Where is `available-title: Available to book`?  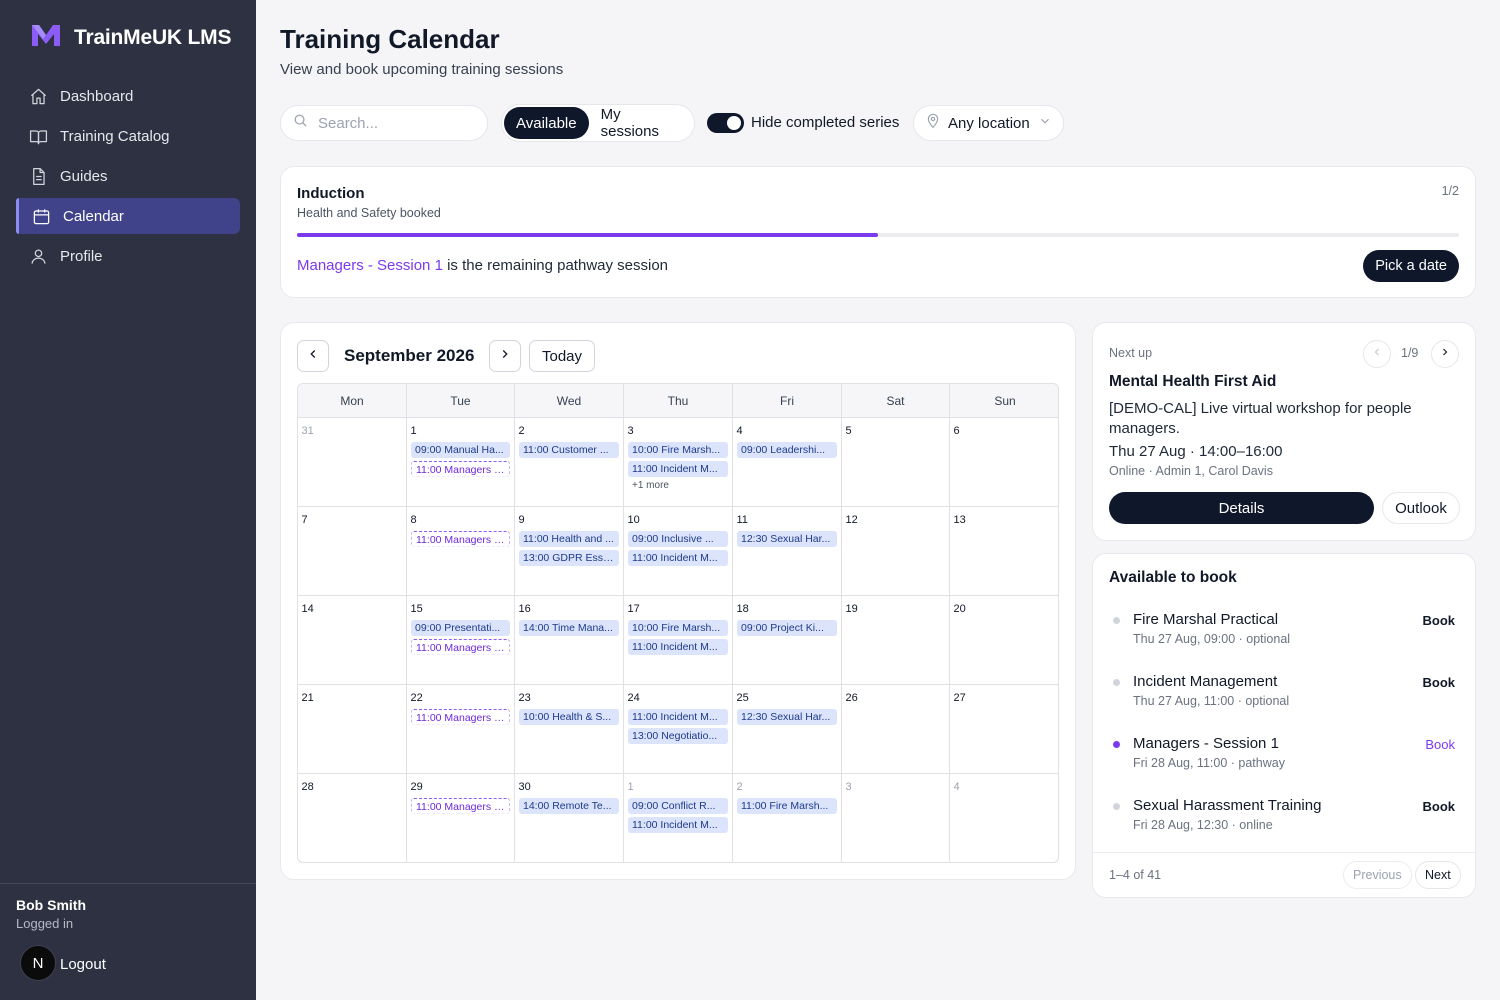 available-title: Available to book is located at coordinates (1173, 577).